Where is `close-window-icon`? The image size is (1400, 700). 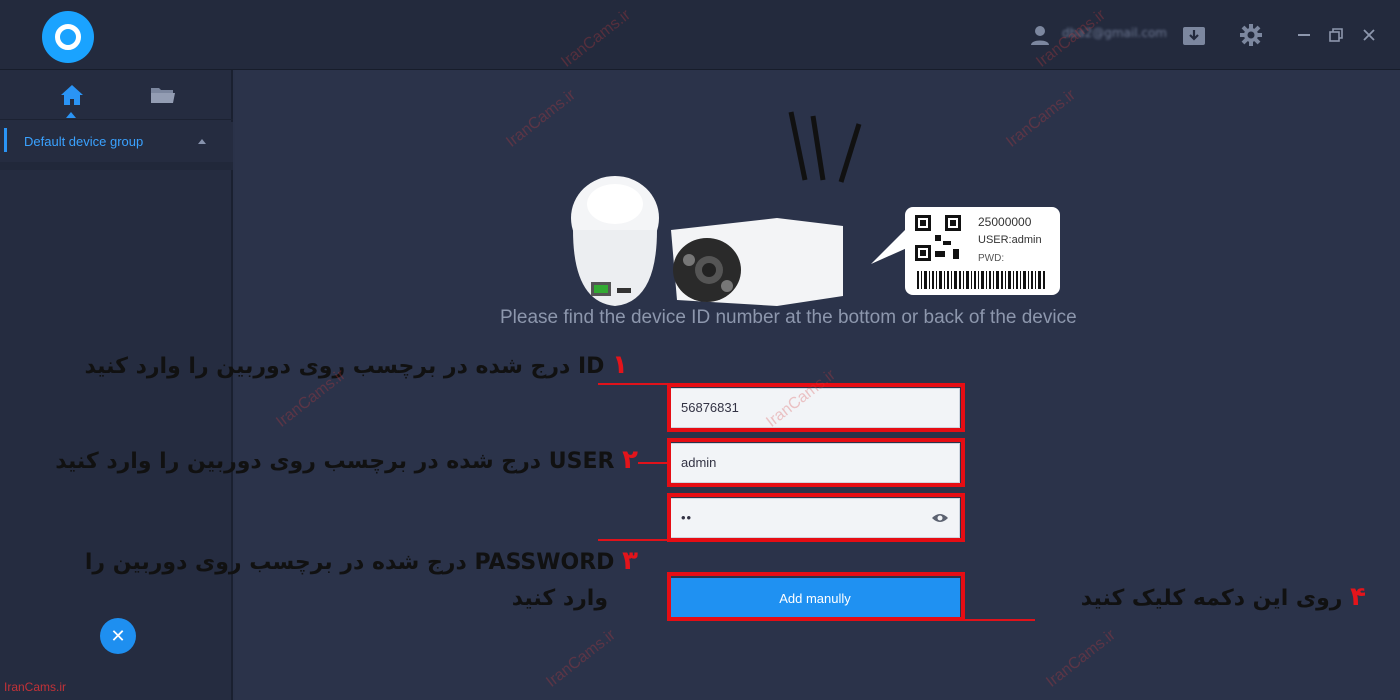 close-window-icon is located at coordinates (1369, 35).